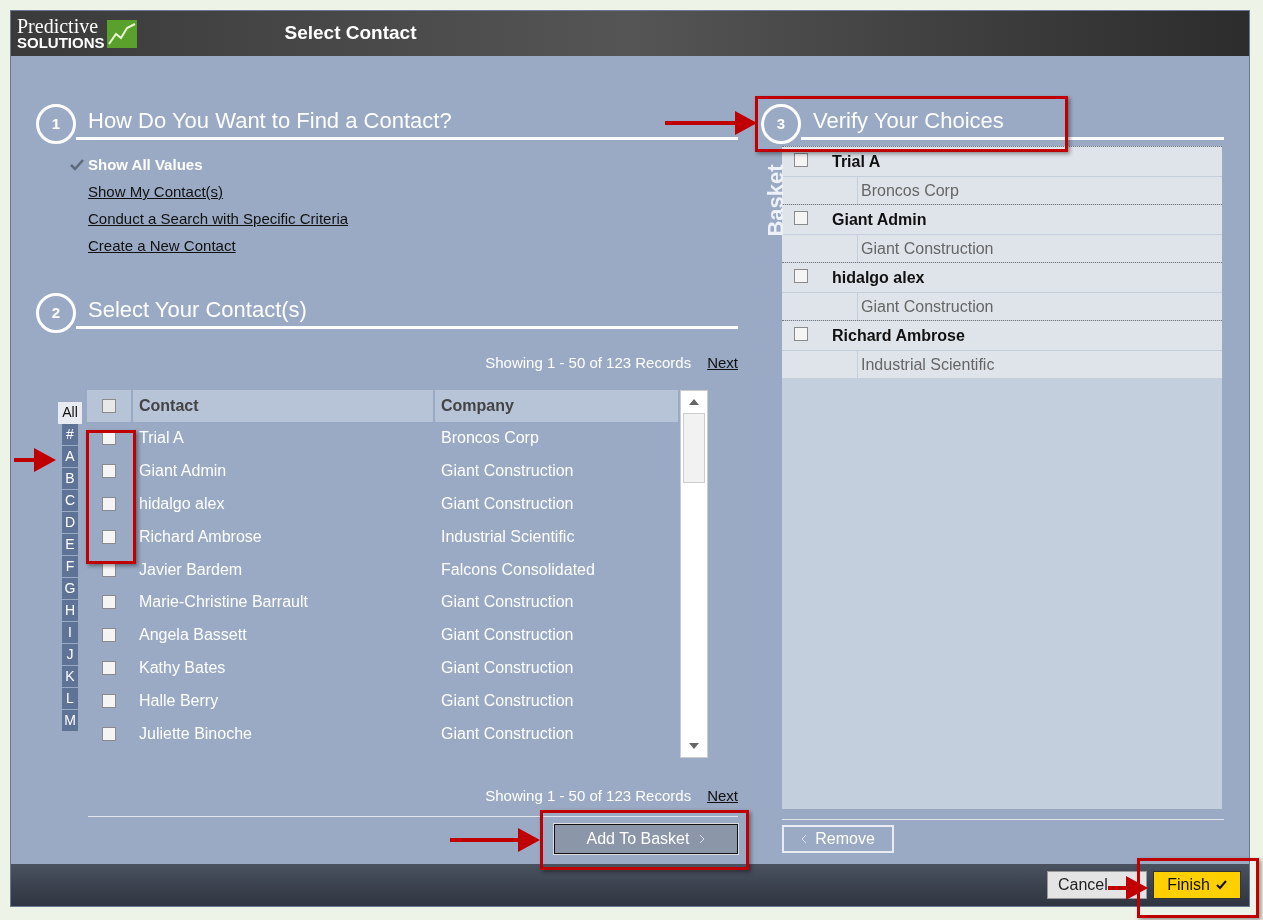 The image size is (1263, 920). I want to click on step-title: Select Your Contact(s), so click(197, 310).